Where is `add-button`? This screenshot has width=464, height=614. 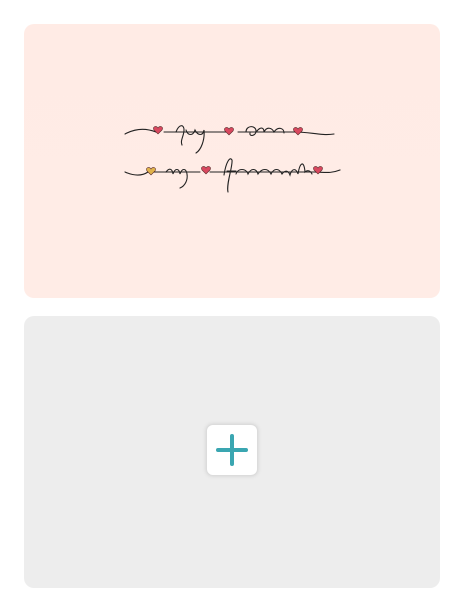 add-button is located at coordinates (232, 450).